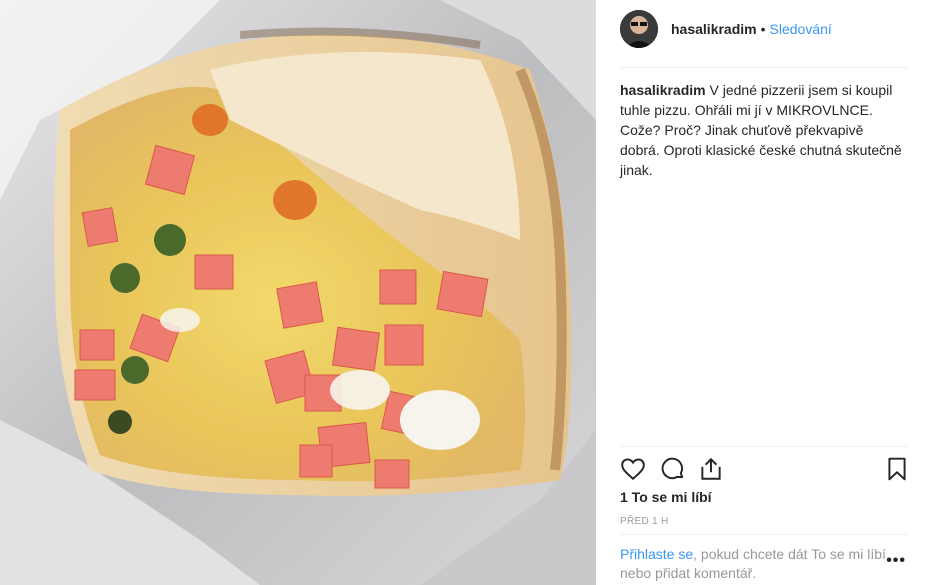  Describe the element at coordinates (897, 469) in the screenshot. I see `bookmark-icon` at that location.